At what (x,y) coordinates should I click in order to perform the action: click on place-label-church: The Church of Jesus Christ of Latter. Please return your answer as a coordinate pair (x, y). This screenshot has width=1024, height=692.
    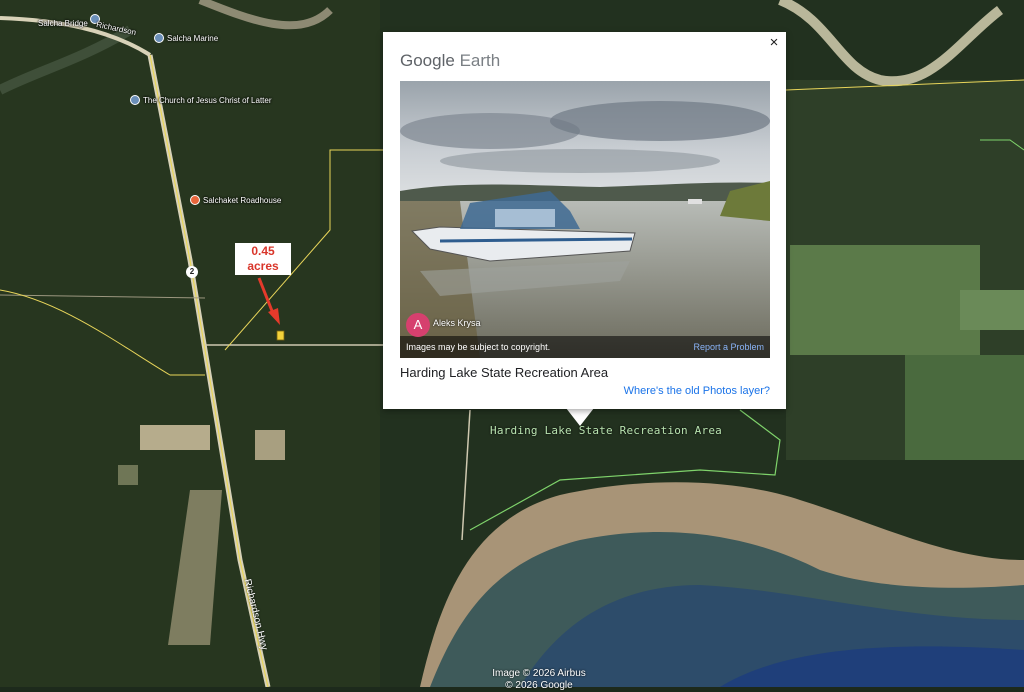
    Looking at the image, I should click on (201, 100).